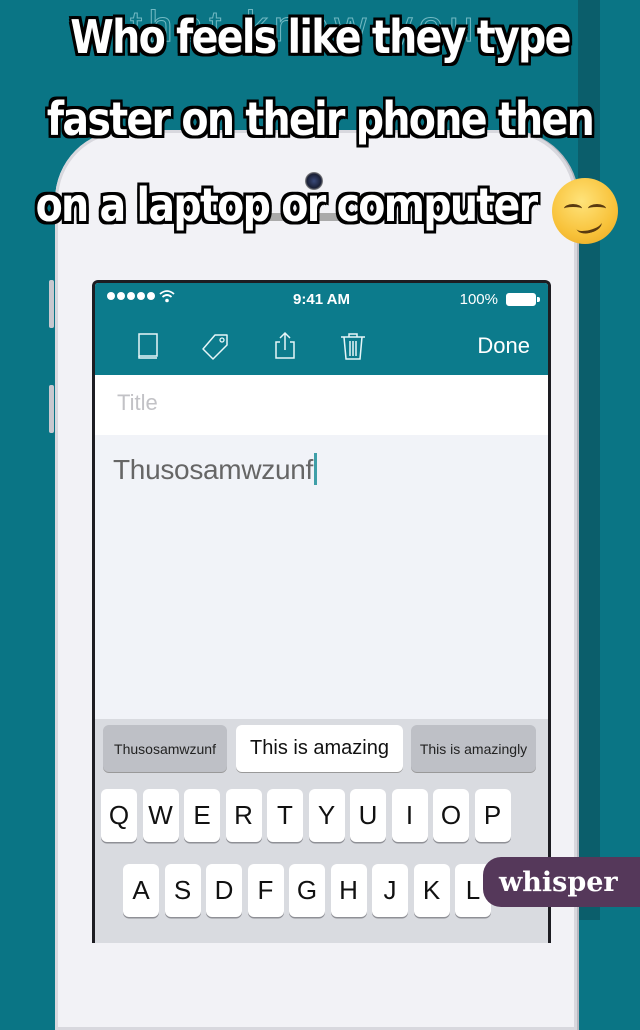 The height and width of the screenshot is (1030, 640). What do you see at coordinates (585, 211) in the screenshot?
I see `smirking-face-emoji-icon` at bounding box center [585, 211].